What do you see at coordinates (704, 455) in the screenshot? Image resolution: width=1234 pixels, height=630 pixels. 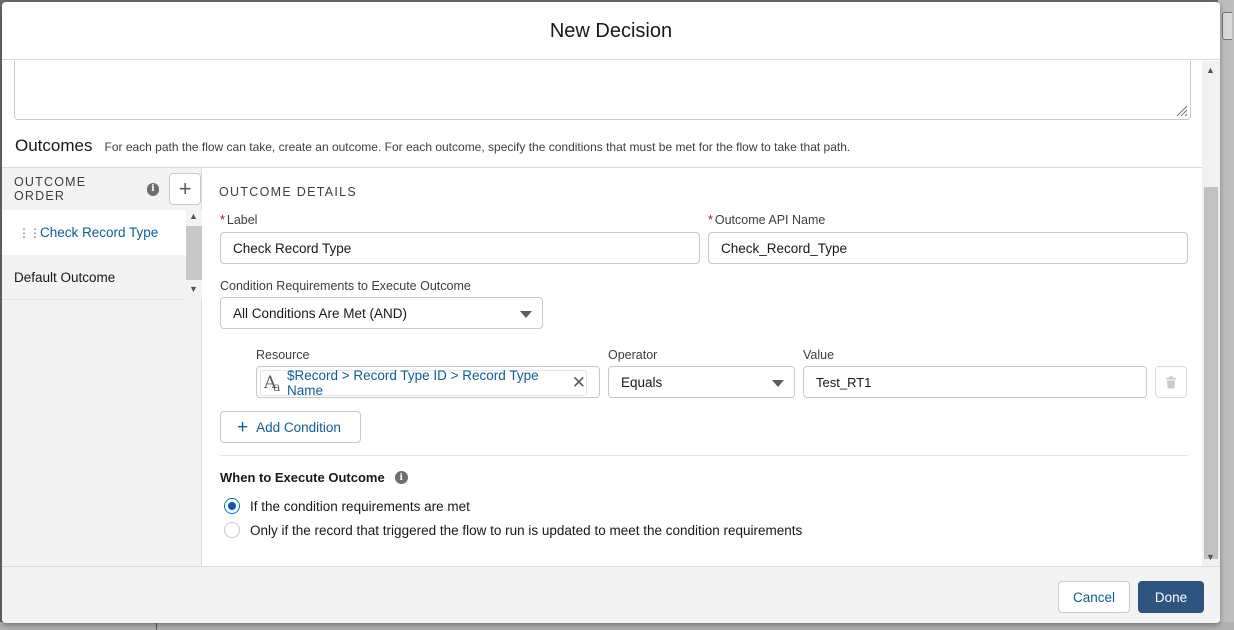 I see `divider` at bounding box center [704, 455].